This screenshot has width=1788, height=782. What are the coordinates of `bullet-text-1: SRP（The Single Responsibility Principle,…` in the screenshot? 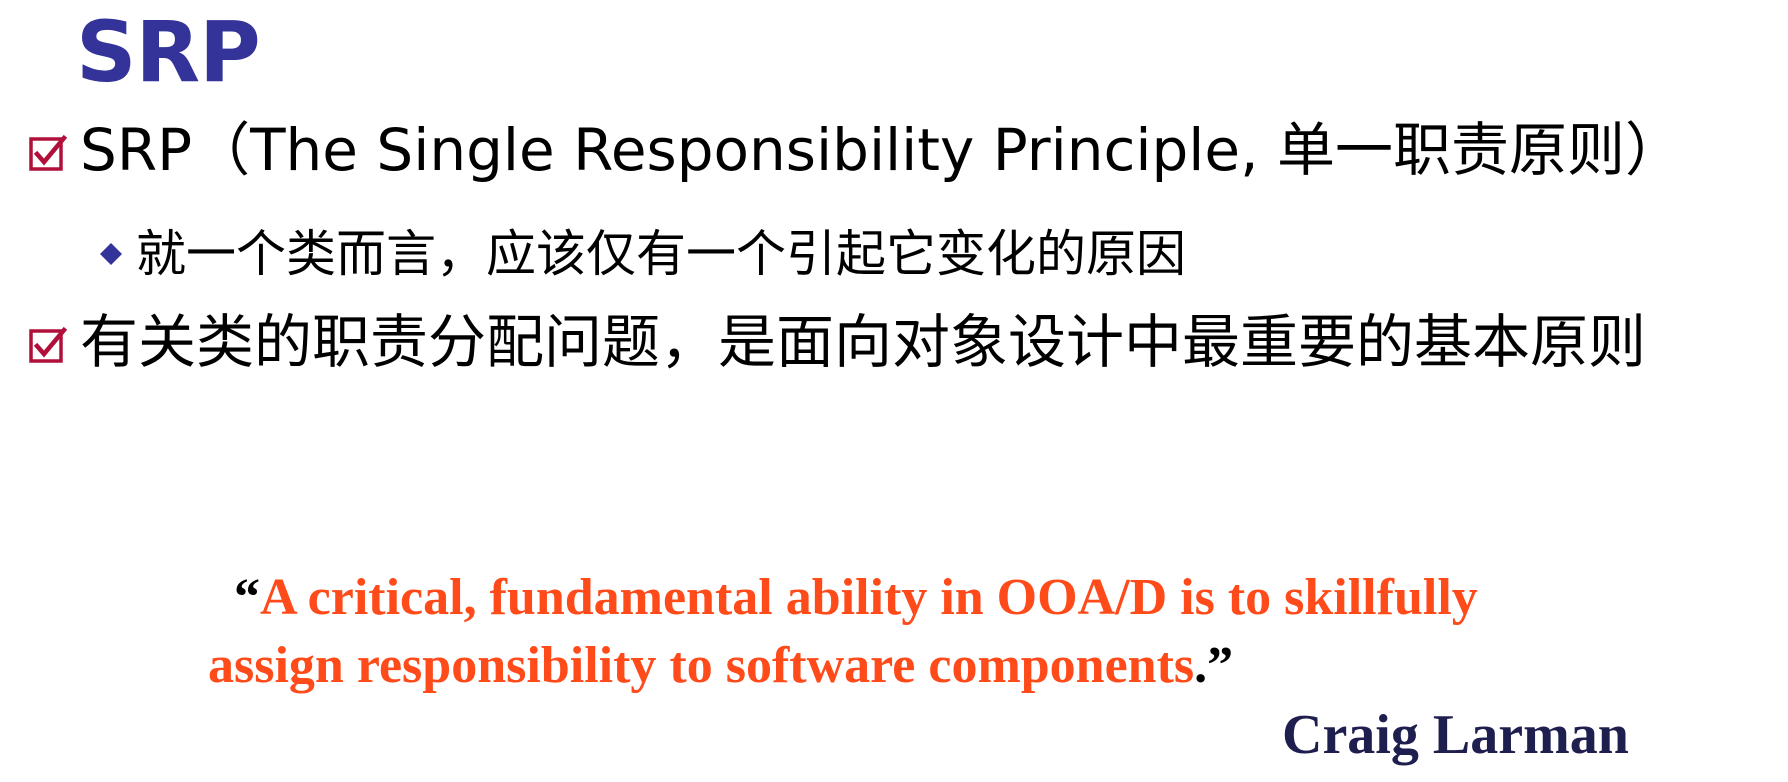 It's located at (881, 150).